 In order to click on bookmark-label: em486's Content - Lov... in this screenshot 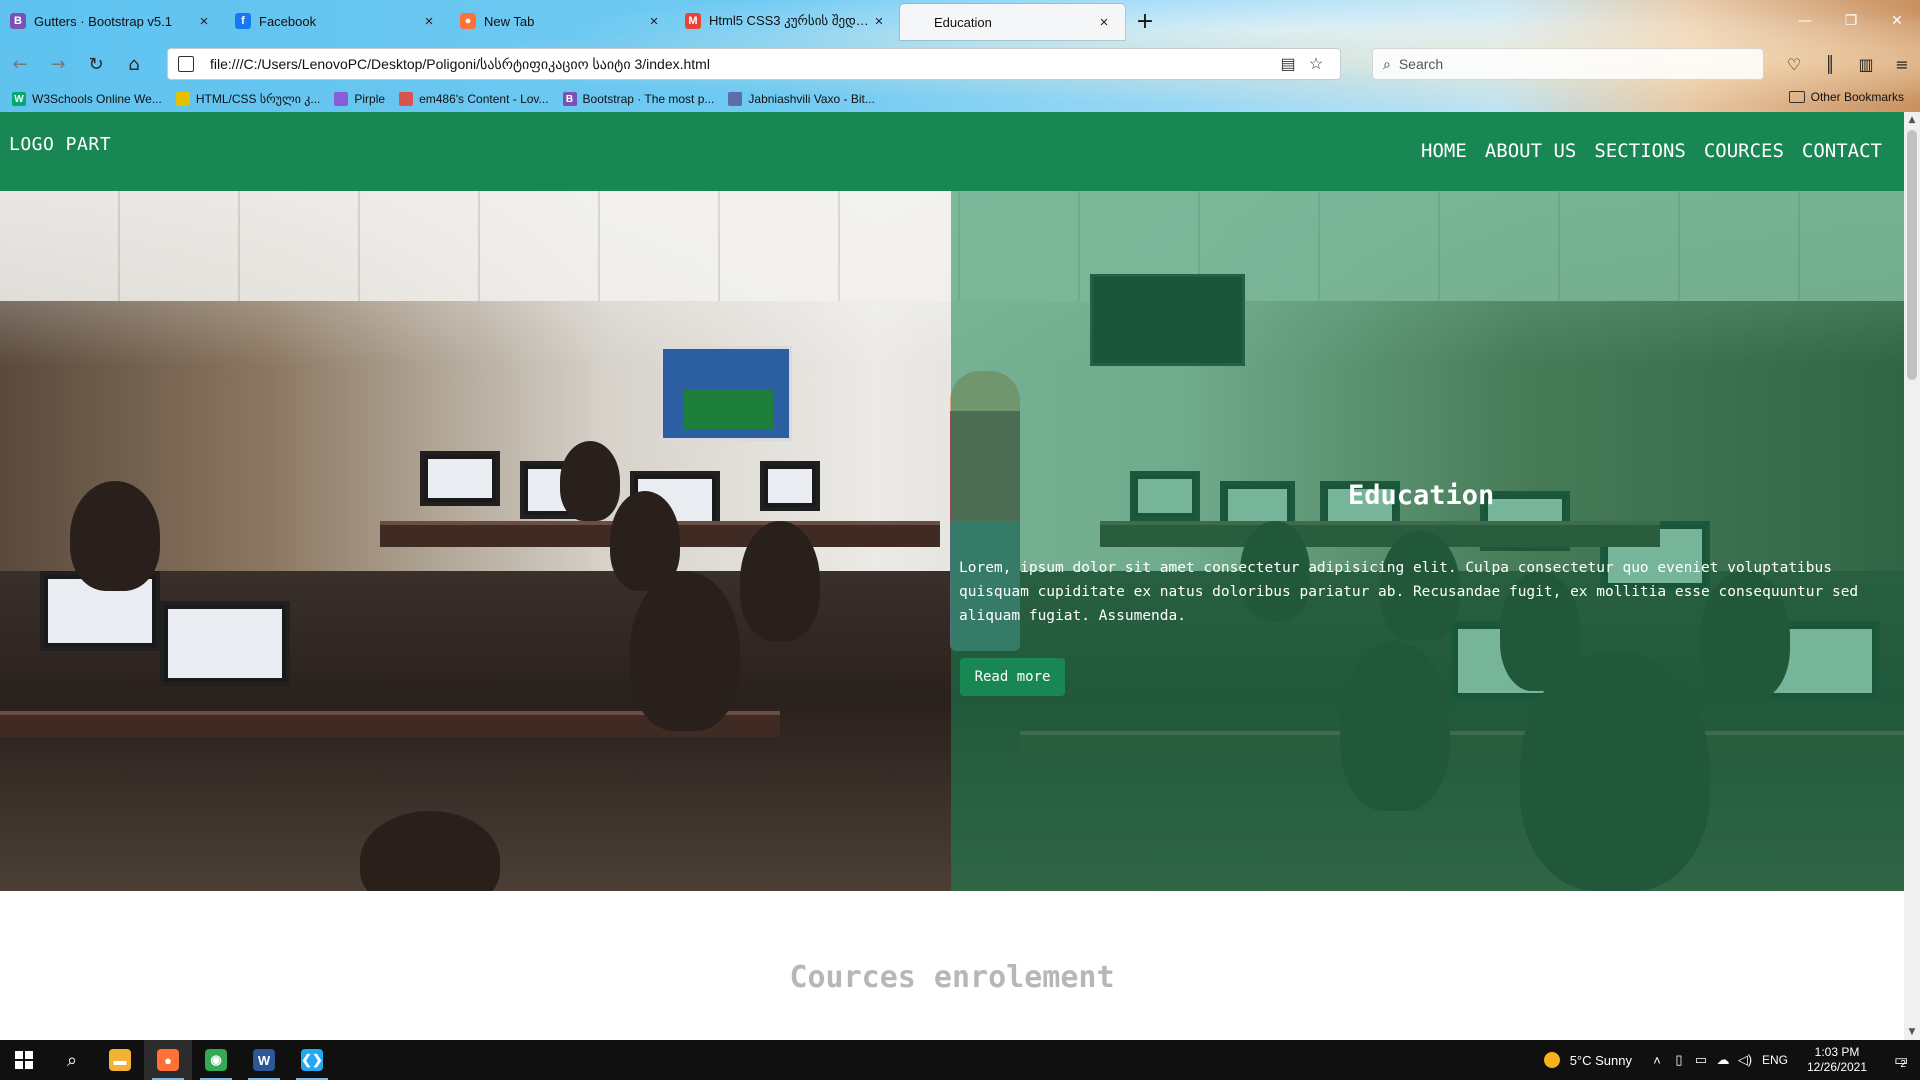, I will do `click(484, 99)`.